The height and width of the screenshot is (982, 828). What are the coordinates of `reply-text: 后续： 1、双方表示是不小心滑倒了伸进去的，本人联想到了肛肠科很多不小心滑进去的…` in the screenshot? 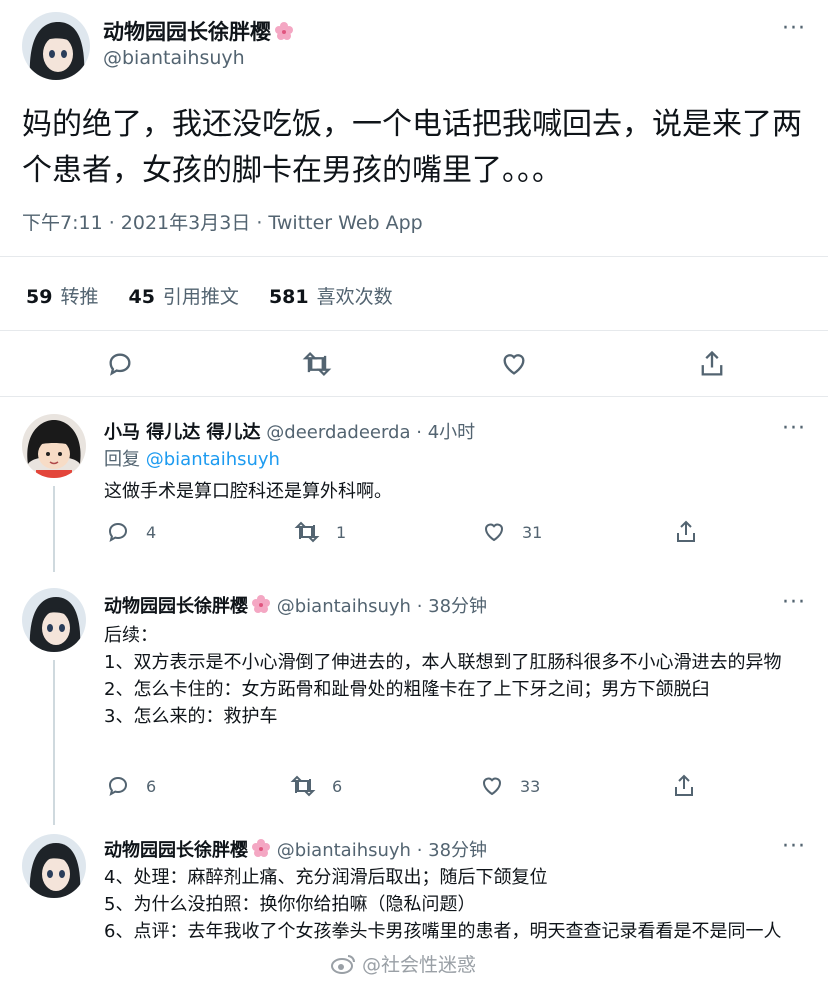 It's located at (461, 676).